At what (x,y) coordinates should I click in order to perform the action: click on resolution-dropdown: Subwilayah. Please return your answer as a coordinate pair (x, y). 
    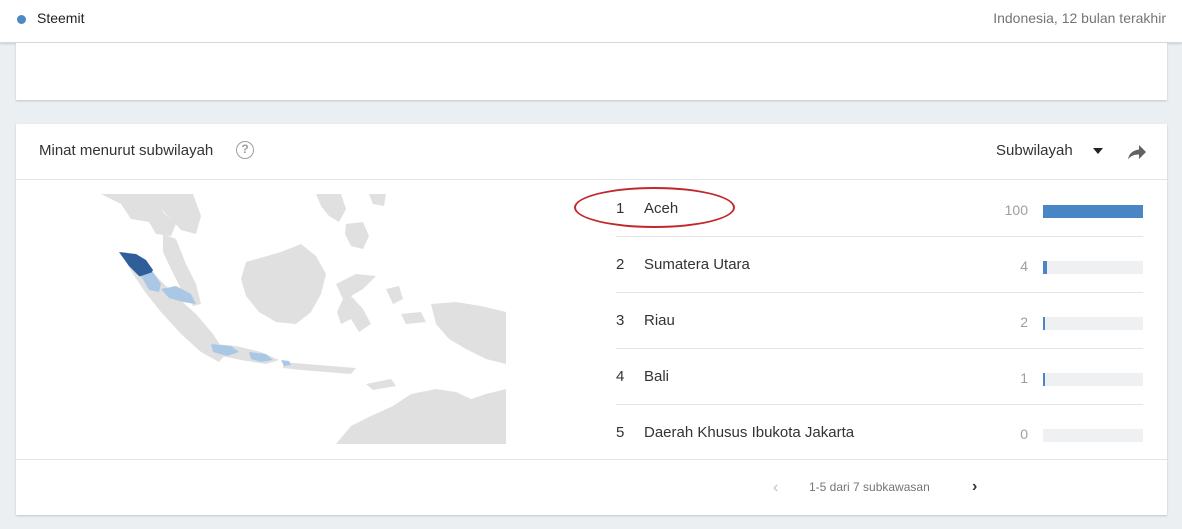
    Looking at the image, I should click on (1034, 150).